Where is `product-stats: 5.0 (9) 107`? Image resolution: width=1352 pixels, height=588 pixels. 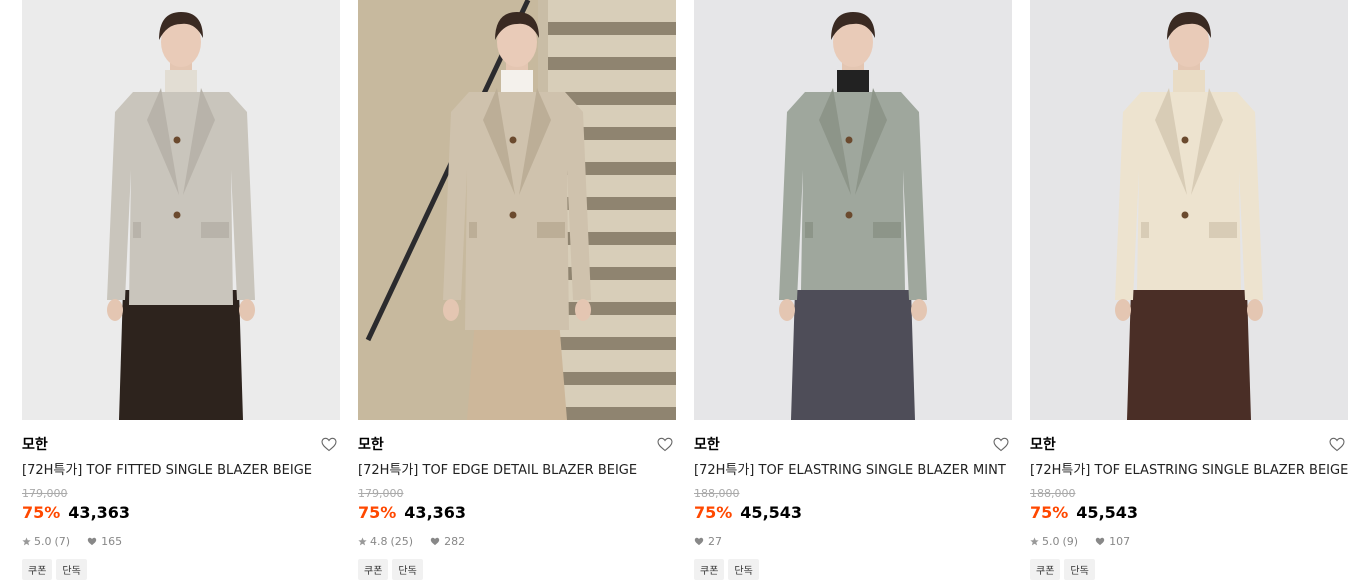 product-stats: 5.0 (9) 107 is located at coordinates (1189, 541).